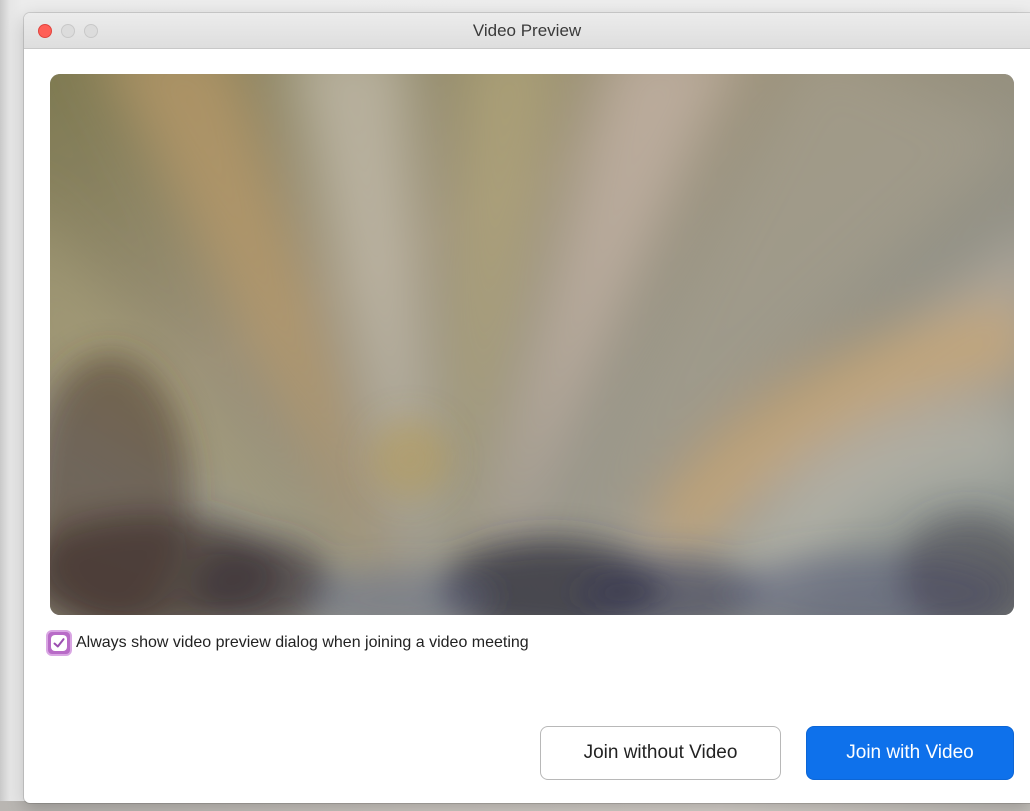 The image size is (1030, 811). I want to click on title-bar: Video Preview, so click(527, 31).